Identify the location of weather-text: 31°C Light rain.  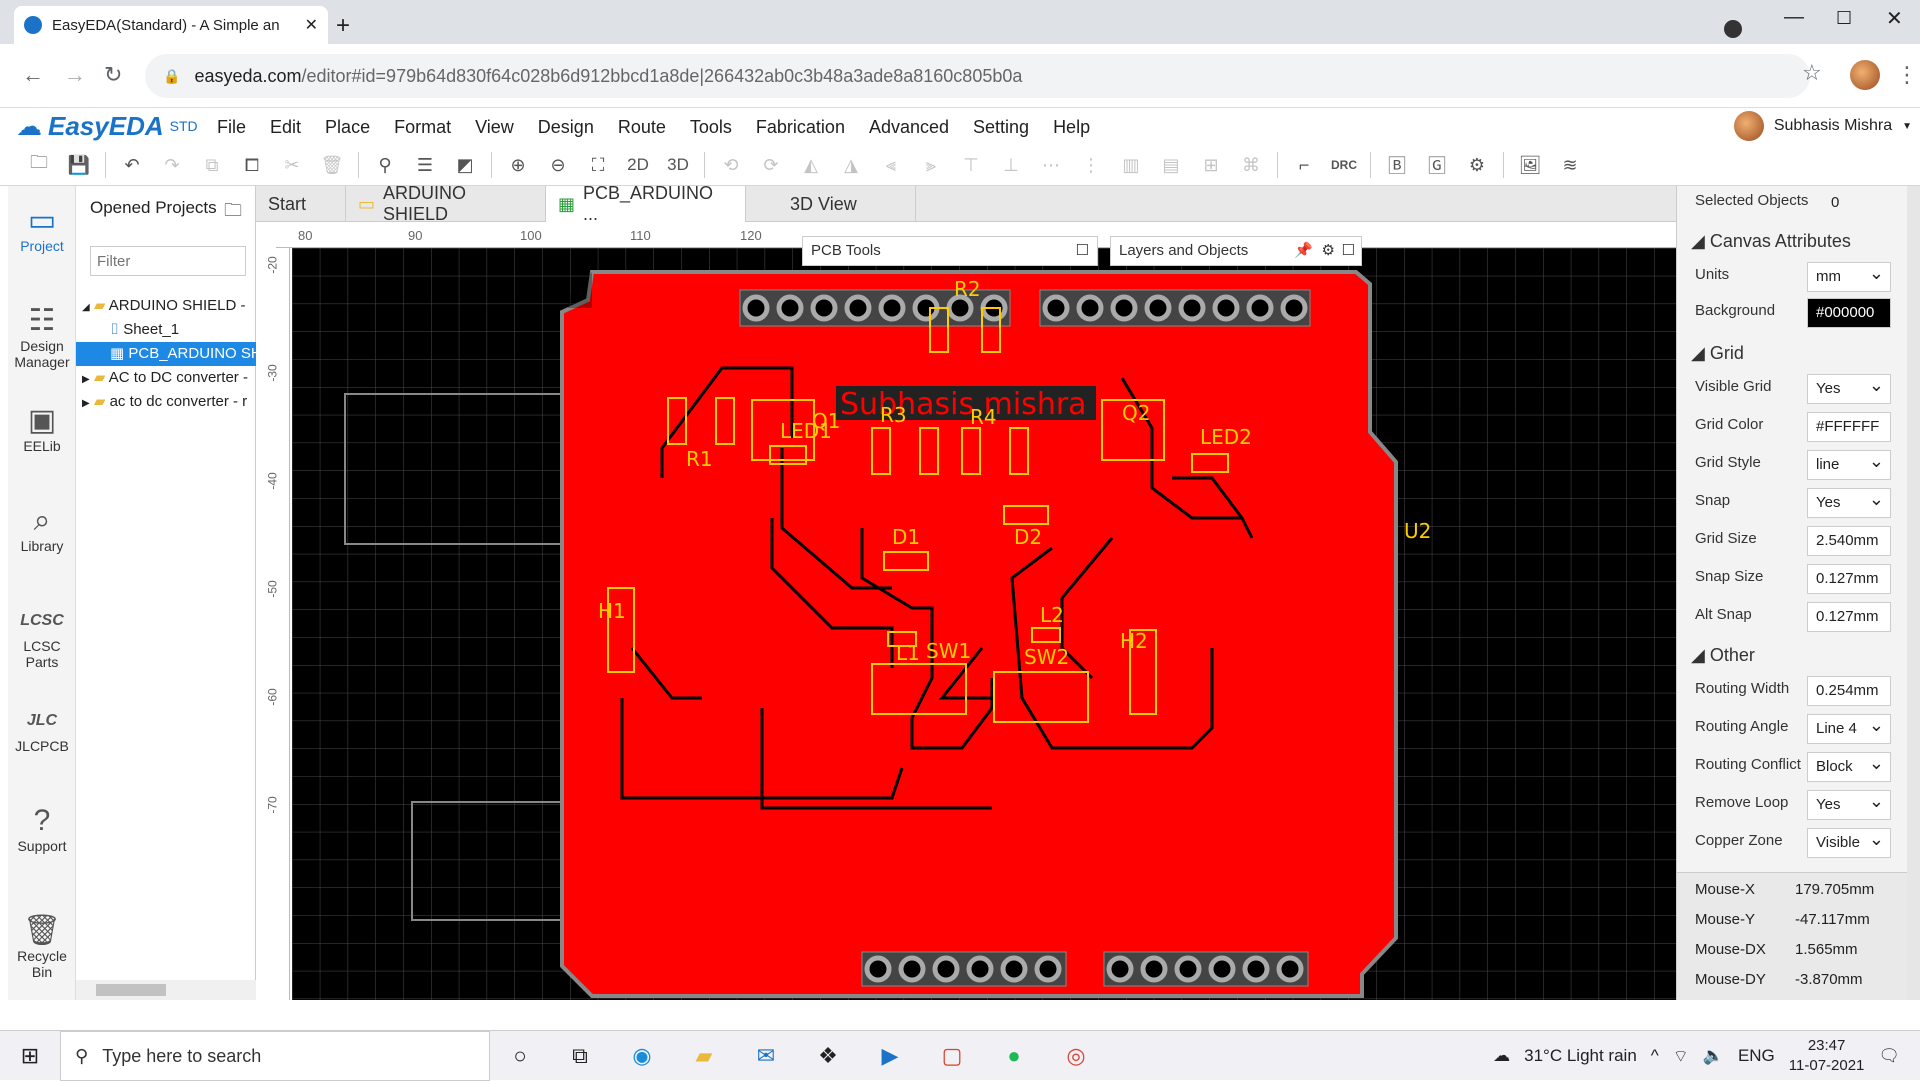
(1580, 1056).